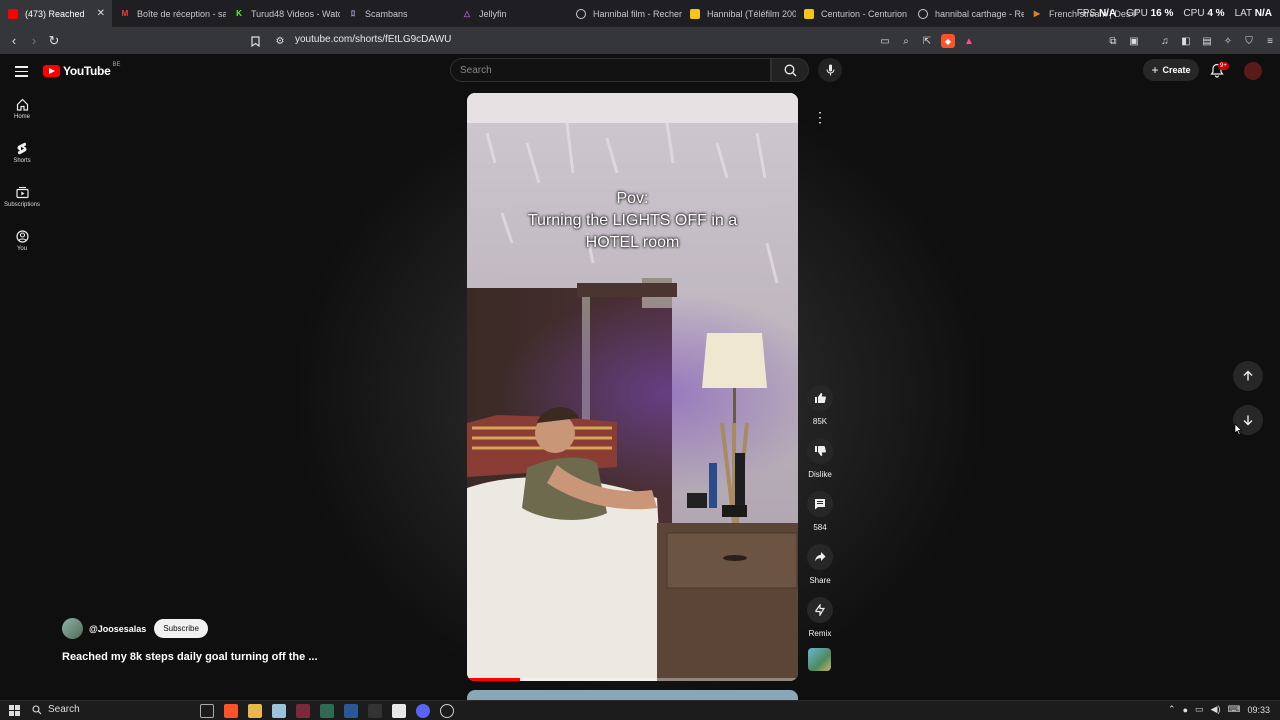 Image resolution: width=1280 pixels, height=720 pixels. What do you see at coordinates (351, 711) in the screenshot?
I see `word-icon` at bounding box center [351, 711].